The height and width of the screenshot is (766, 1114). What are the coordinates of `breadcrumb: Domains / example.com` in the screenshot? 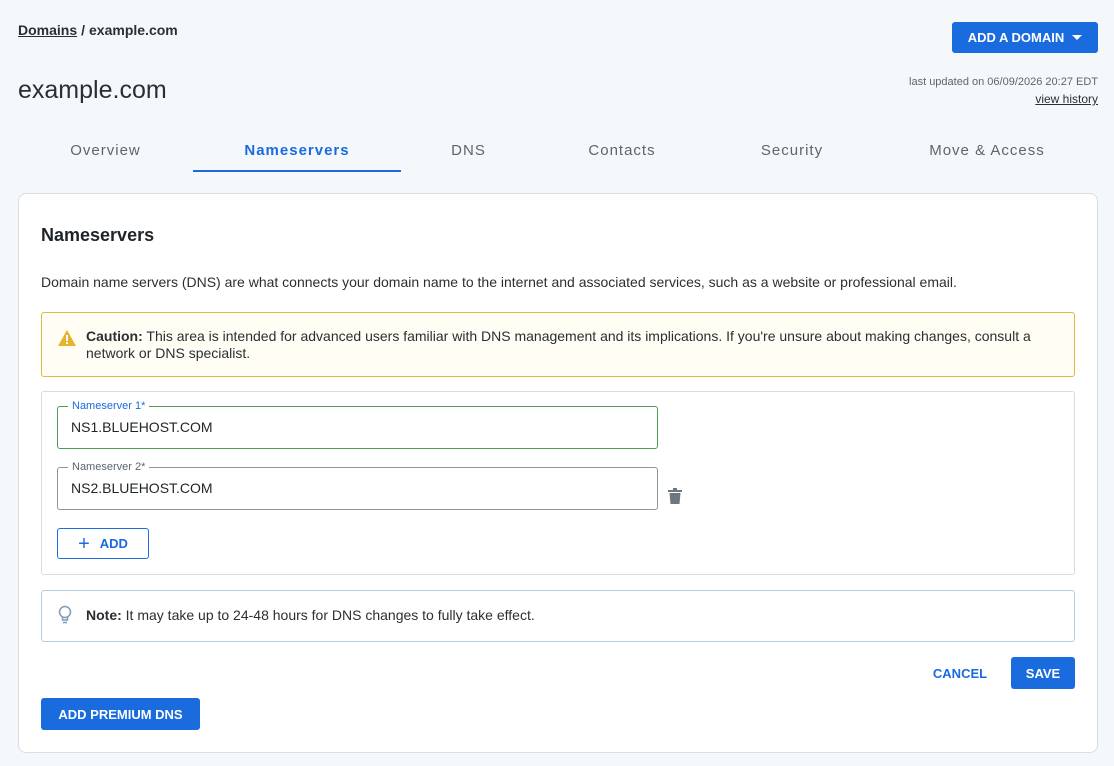 It's located at (98, 30).